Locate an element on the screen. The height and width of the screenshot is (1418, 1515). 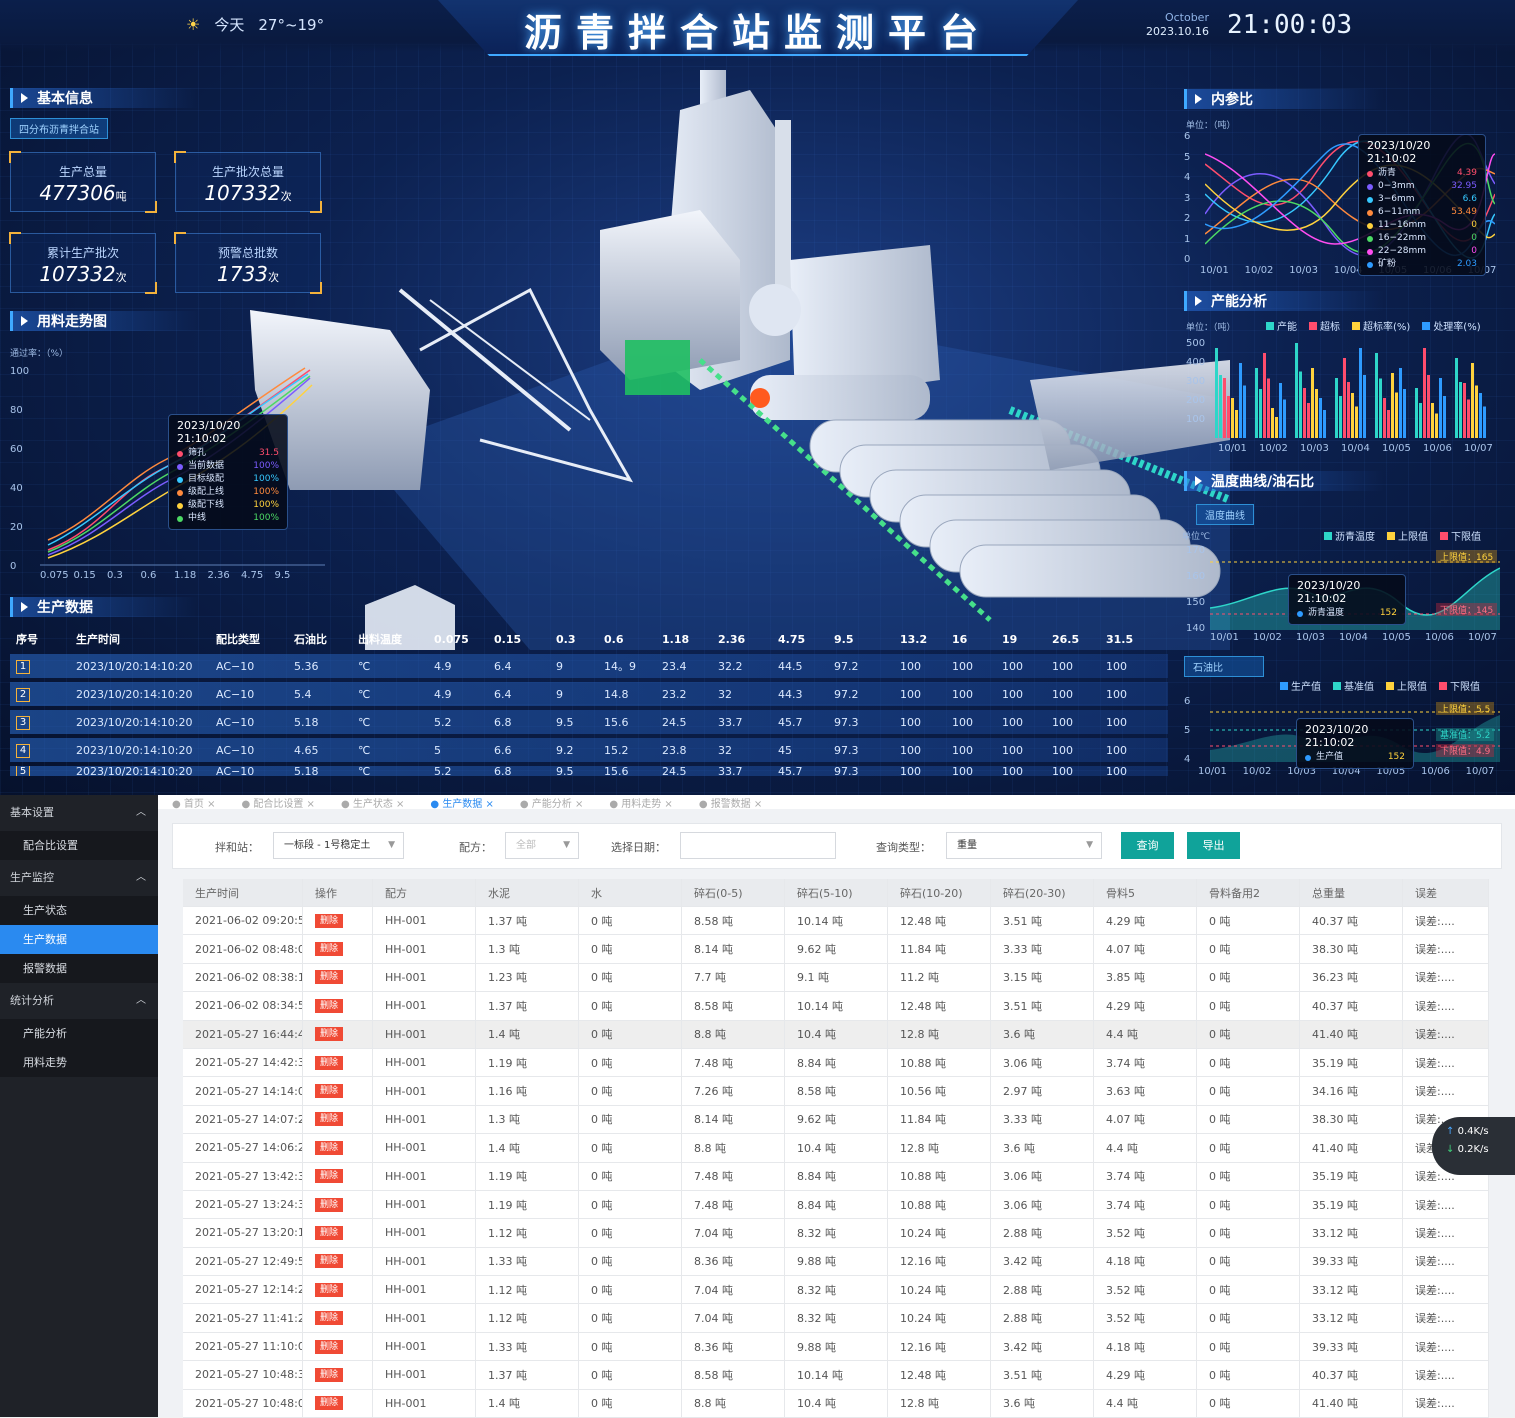
query-button: 查询 is located at coordinates (1147, 845).